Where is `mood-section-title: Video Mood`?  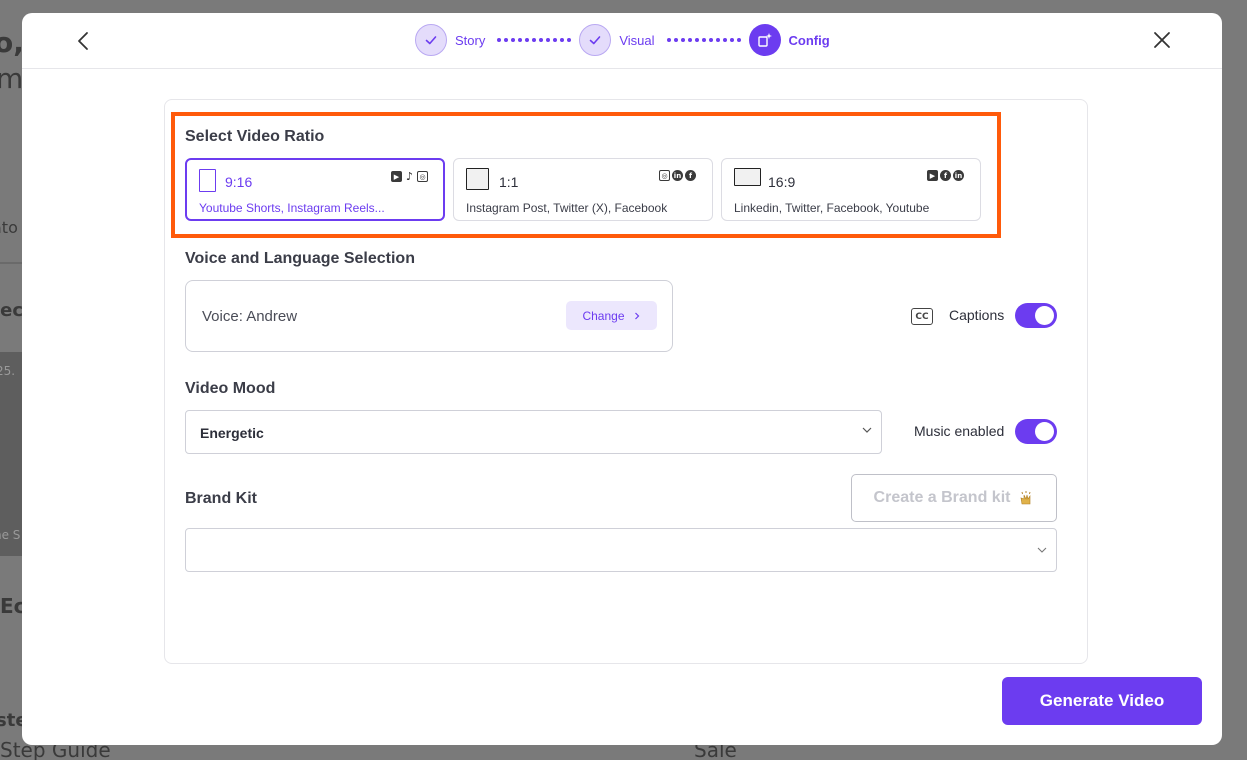 mood-section-title: Video Mood is located at coordinates (230, 388).